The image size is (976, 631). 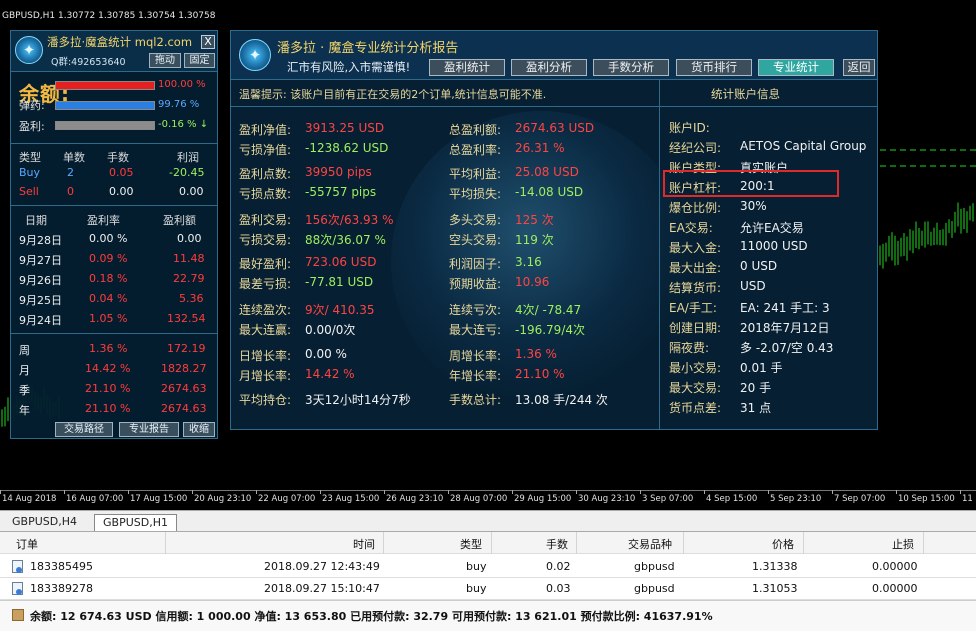 What do you see at coordinates (108, 348) in the screenshot?
I see `period-rate: 1.36 %` at bounding box center [108, 348].